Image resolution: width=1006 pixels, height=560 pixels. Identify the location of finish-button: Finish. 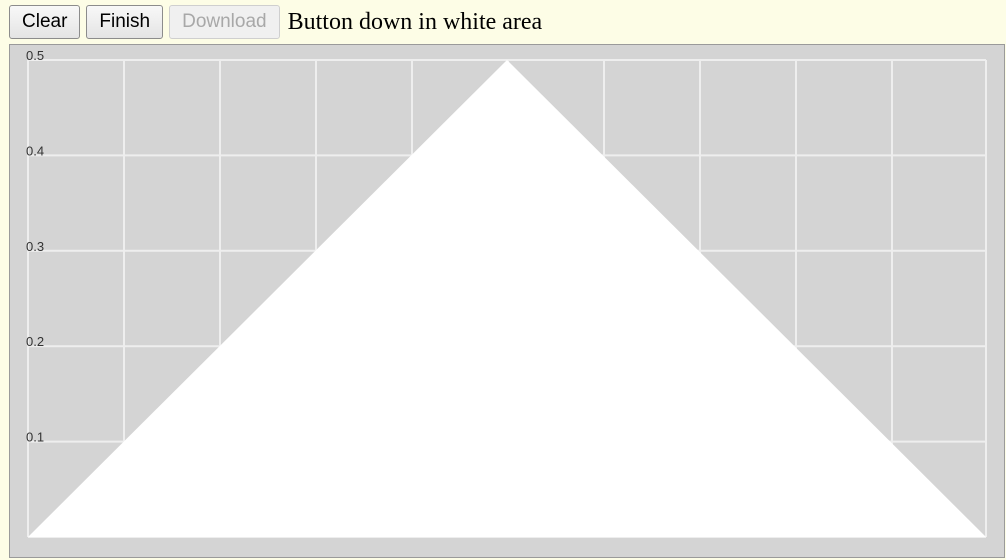
(125, 22).